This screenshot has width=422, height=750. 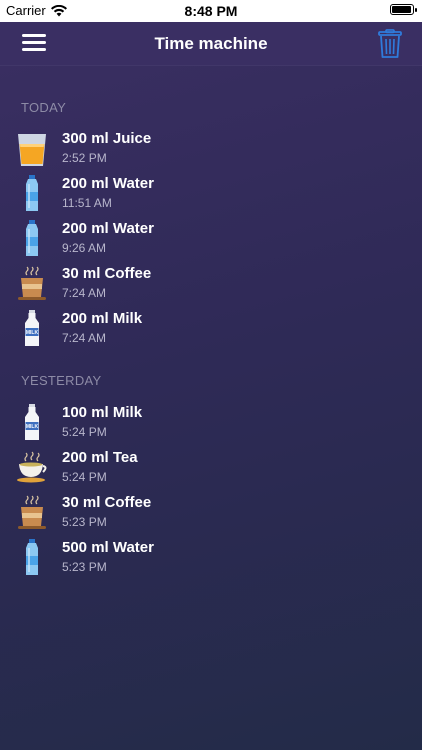 I want to click on status-time: 8:48 PM, so click(x=211, y=11).